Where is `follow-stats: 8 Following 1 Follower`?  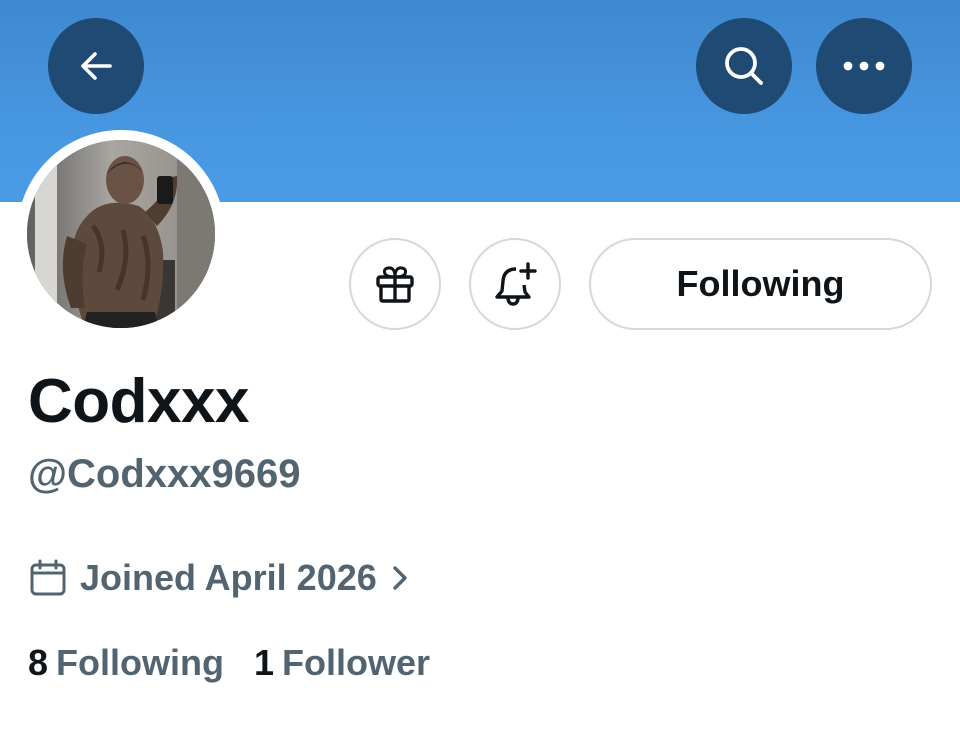
follow-stats: 8 Following 1 Follower is located at coordinates (229, 663).